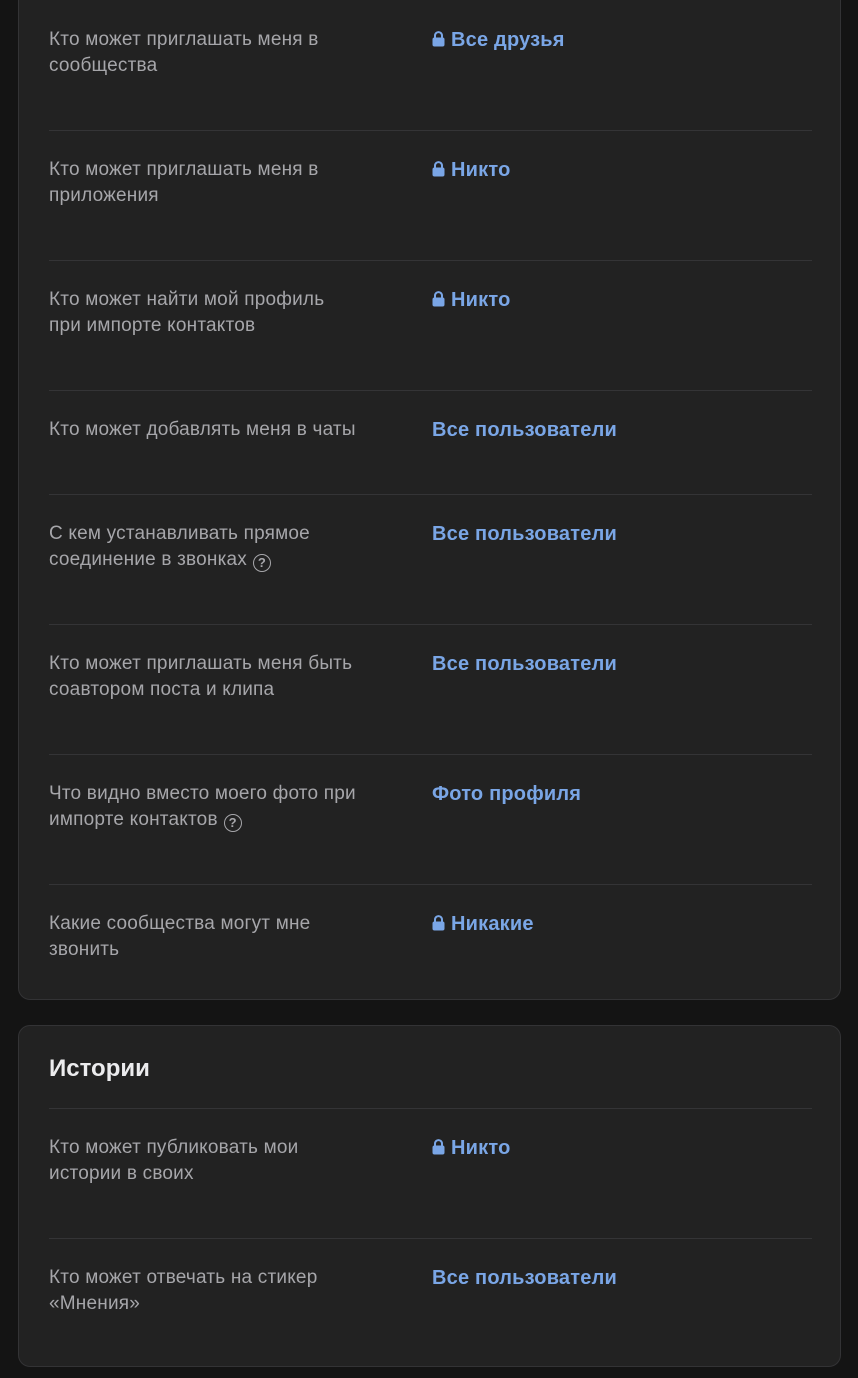  I want to click on setting-label: Кто может добавлять меня в чаты, so click(231, 430).